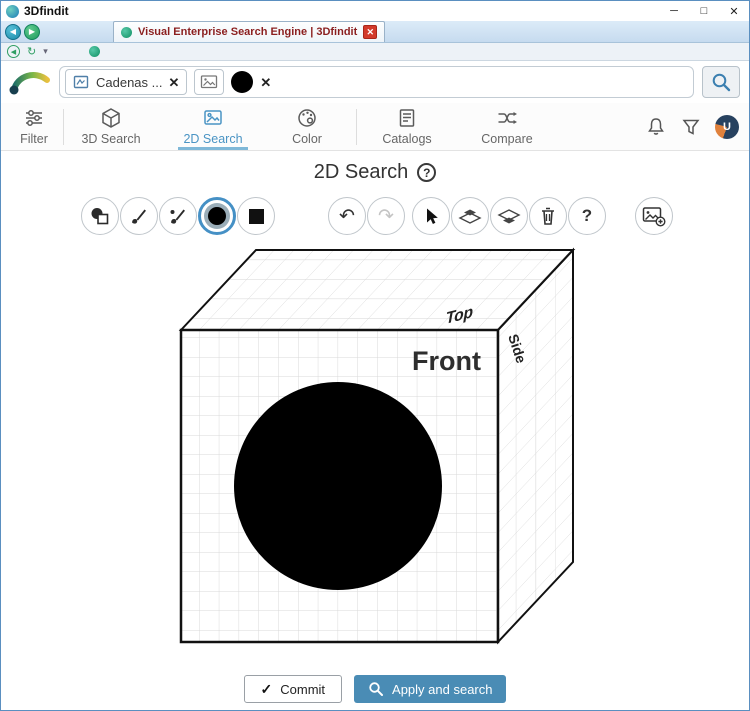 The height and width of the screenshot is (711, 750). Describe the element at coordinates (375, 11) in the screenshot. I see `titlebar: 3Dfindit ─ □ ✕` at that location.